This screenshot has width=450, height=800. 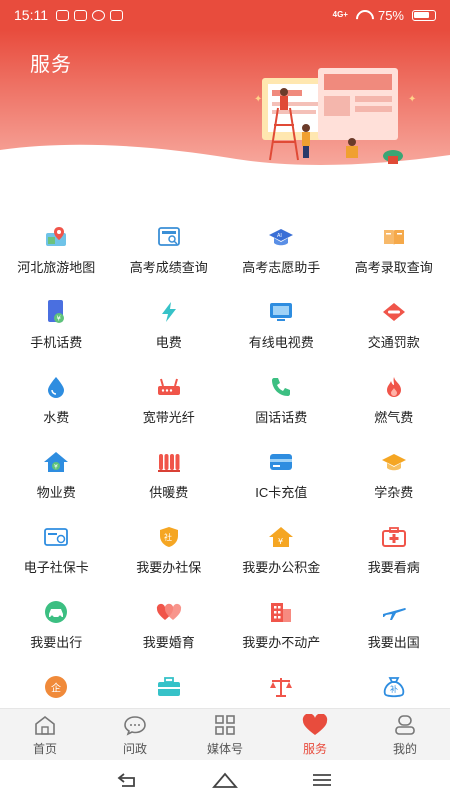 What do you see at coordinates (56, 255) in the screenshot?
I see `service-tourism-map: 河北旅游地图` at bounding box center [56, 255].